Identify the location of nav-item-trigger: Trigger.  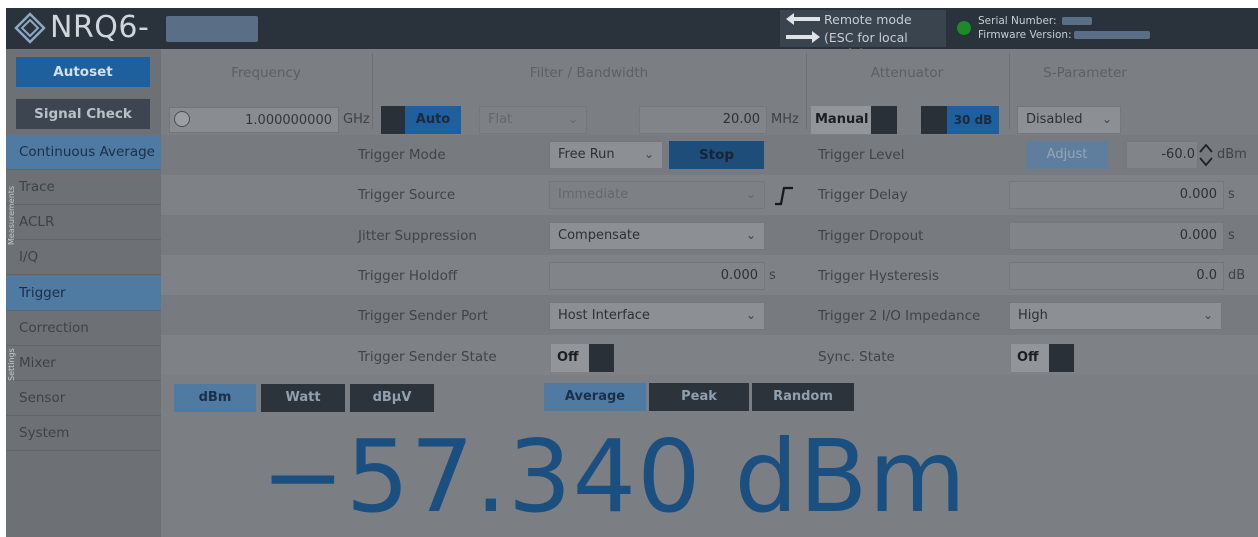
(83, 293).